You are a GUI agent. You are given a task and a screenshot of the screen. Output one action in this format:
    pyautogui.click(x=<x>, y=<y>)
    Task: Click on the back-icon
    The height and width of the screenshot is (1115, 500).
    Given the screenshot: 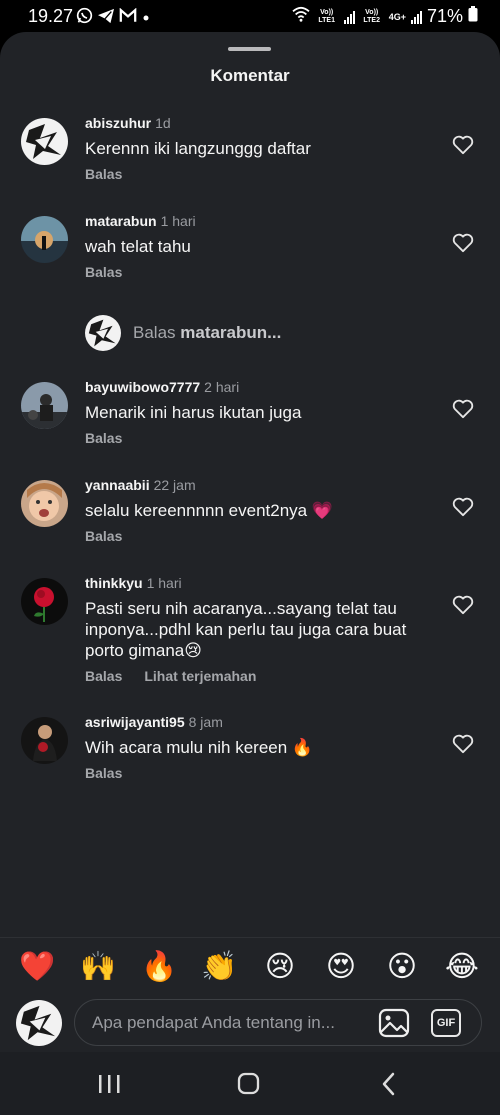 What is the action you would take?
    pyautogui.click(x=389, y=1084)
    